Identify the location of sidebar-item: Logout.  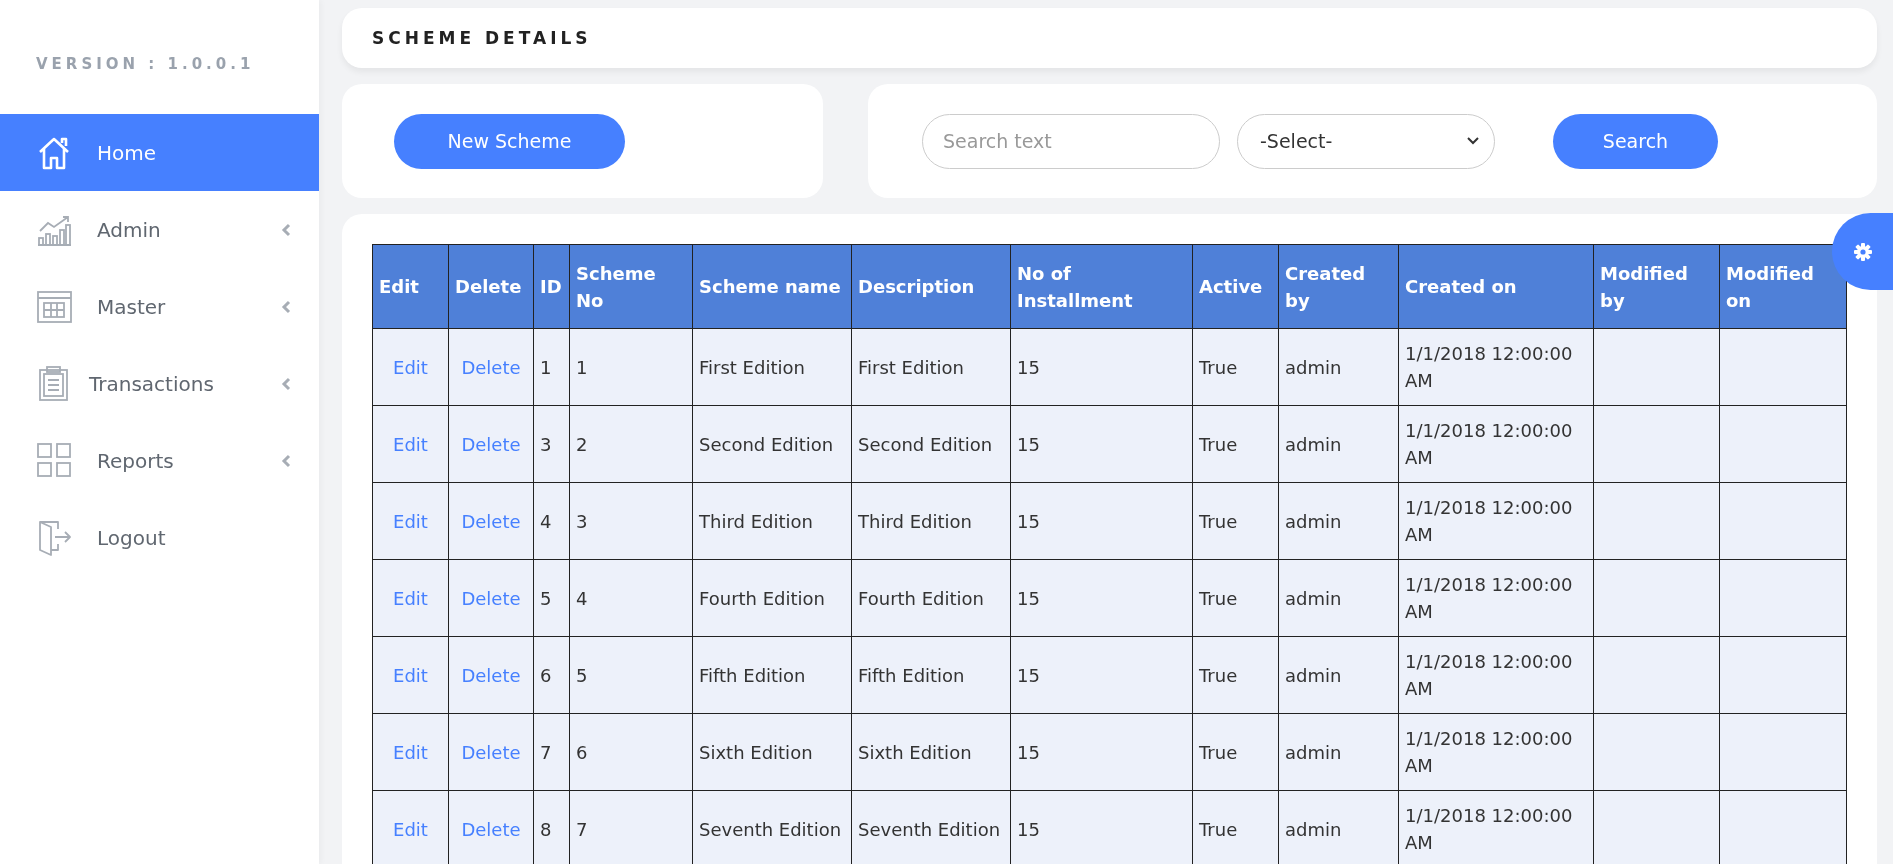
(159, 537).